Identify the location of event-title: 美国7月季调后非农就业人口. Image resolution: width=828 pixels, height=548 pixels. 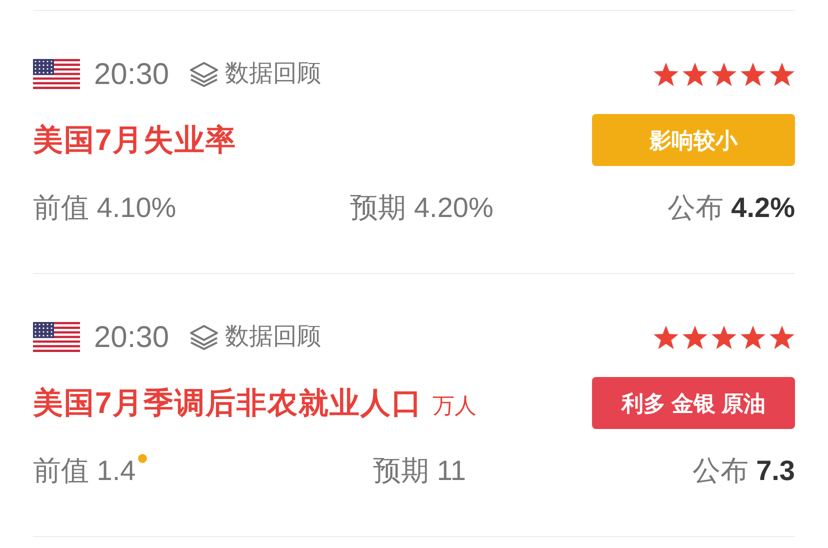
(228, 404).